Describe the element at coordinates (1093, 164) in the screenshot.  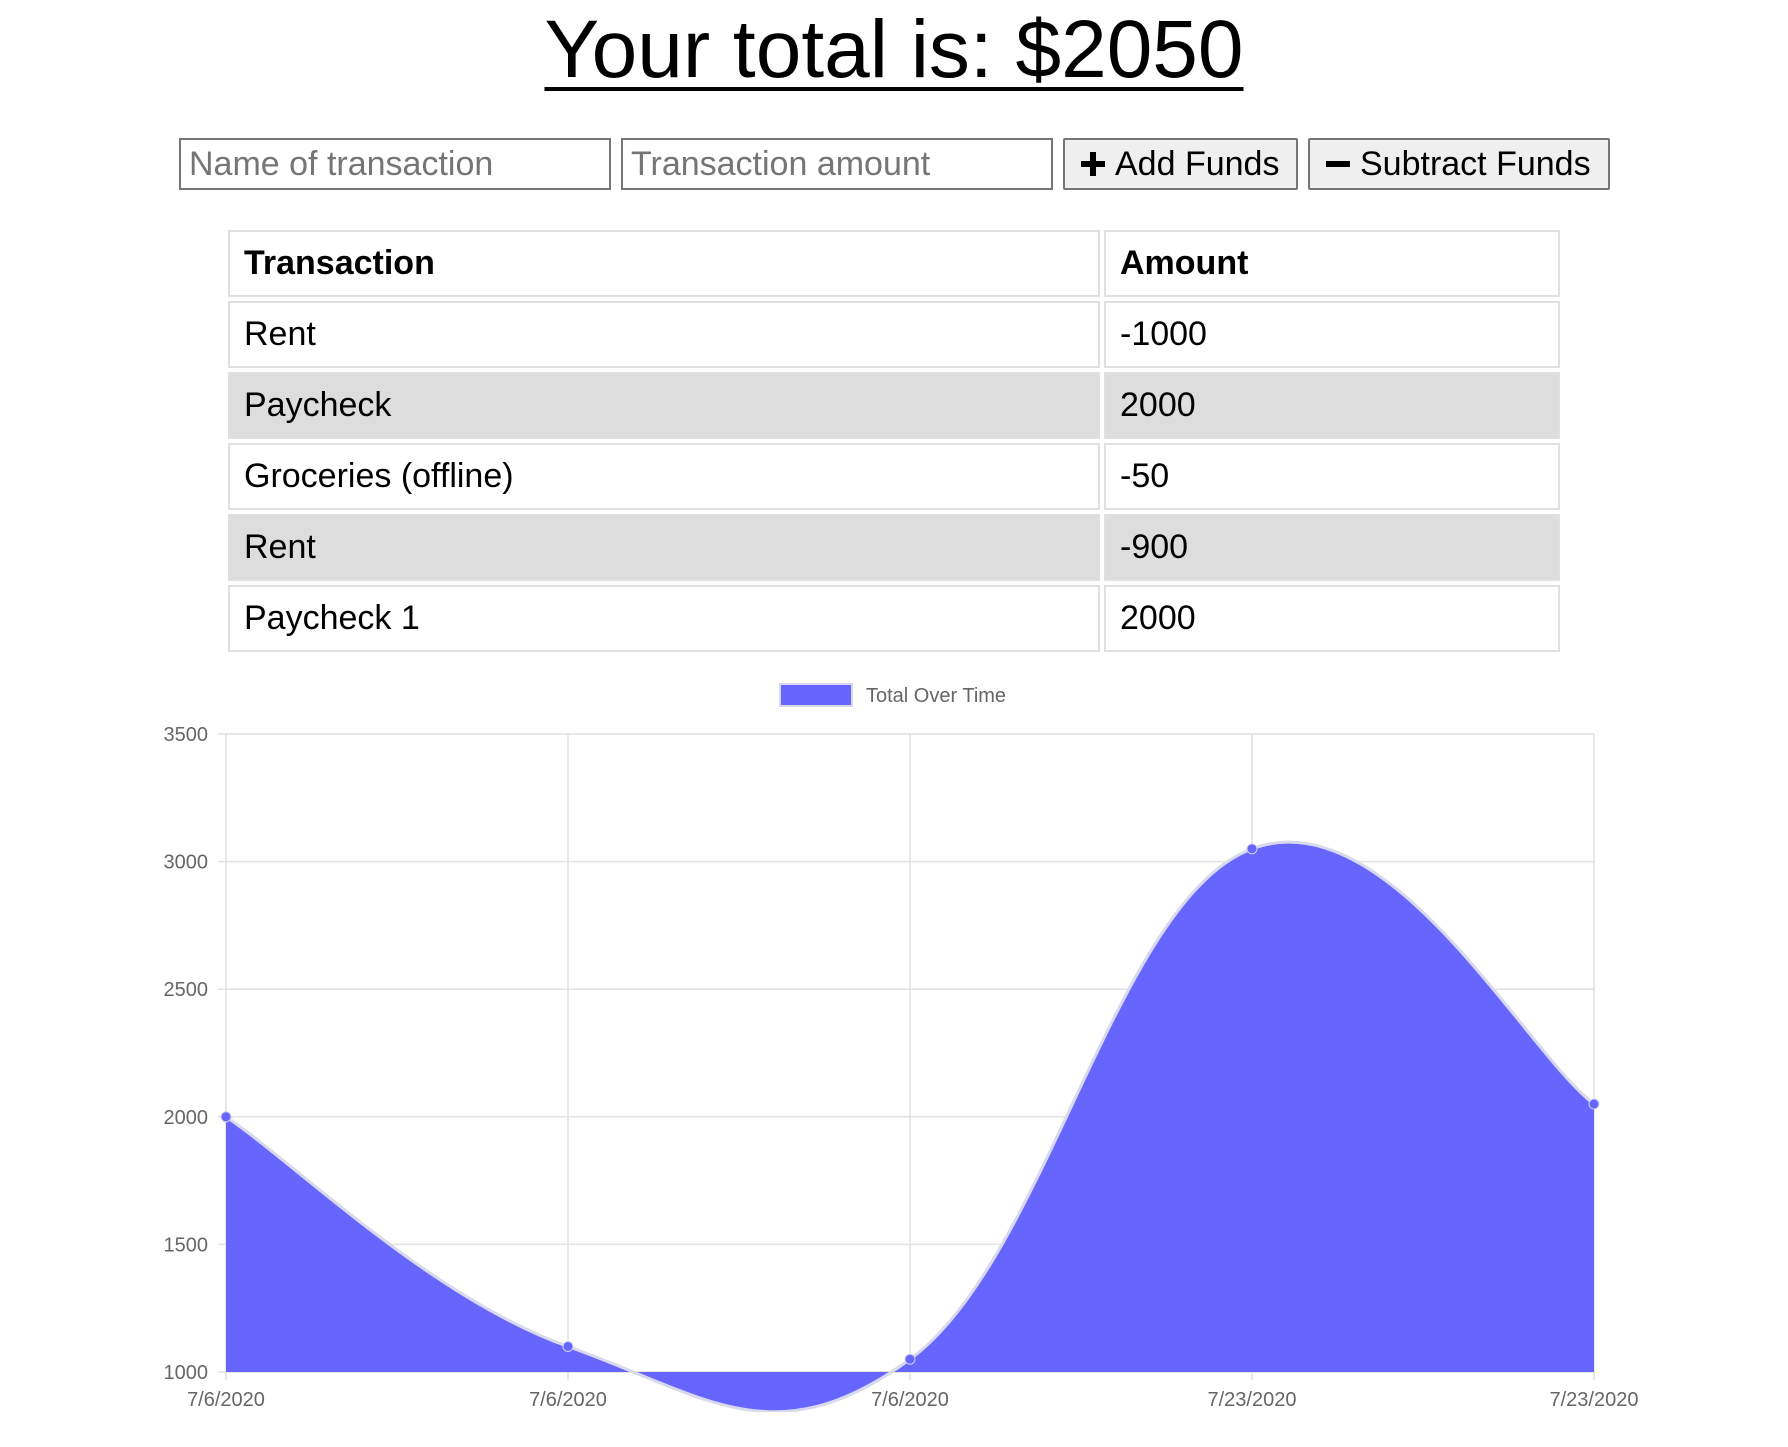
I see `plus-icon` at that location.